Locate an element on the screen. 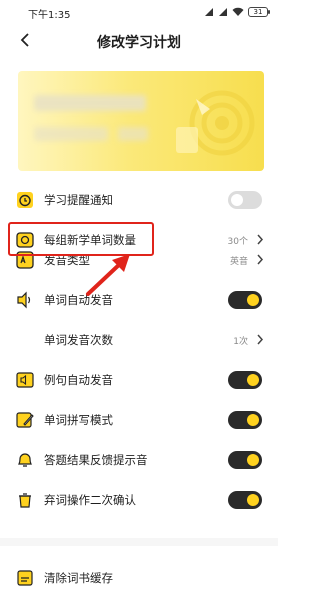  setting-label: 单词拼写模式 is located at coordinates (78, 420).